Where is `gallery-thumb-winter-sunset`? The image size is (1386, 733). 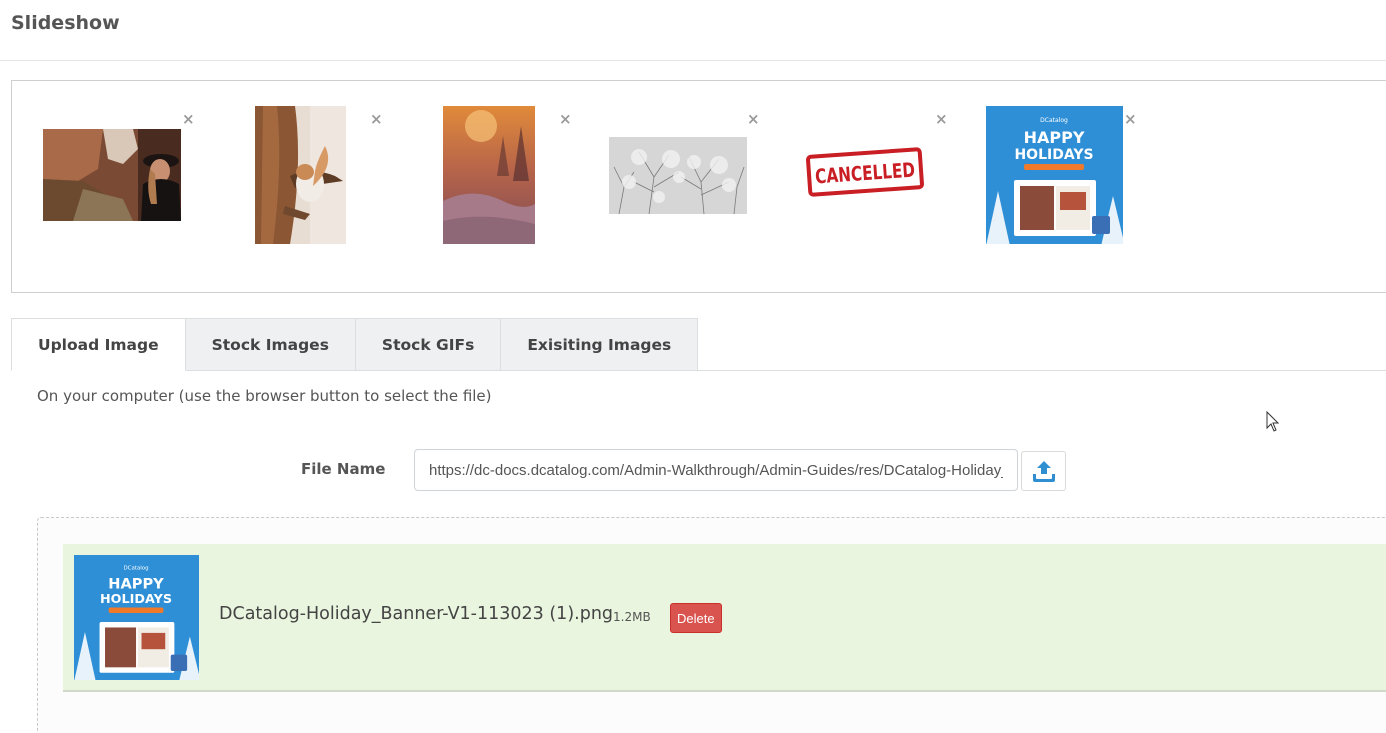 gallery-thumb-winter-sunset is located at coordinates (489, 175).